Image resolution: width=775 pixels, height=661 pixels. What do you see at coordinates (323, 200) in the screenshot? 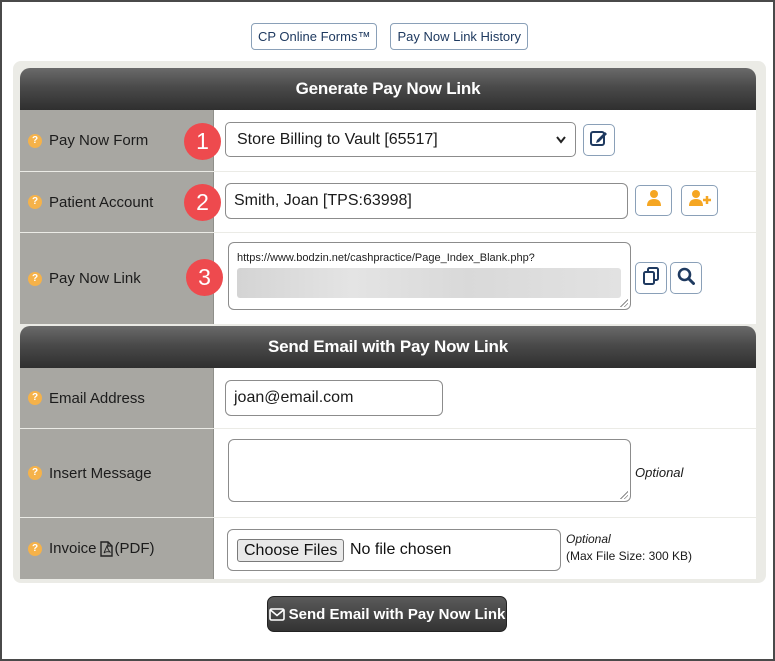
I see `patient-account-value: Smith, Joan [TPS:63998]` at bounding box center [323, 200].